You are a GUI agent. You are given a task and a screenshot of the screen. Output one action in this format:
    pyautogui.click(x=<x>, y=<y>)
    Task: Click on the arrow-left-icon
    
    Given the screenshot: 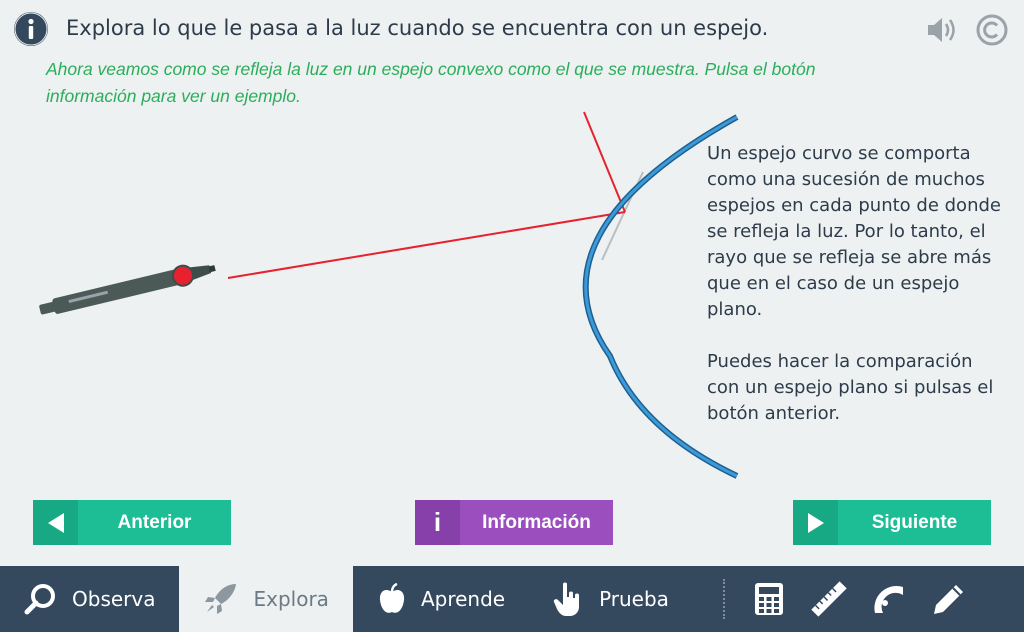 What is the action you would take?
    pyautogui.click(x=55, y=522)
    